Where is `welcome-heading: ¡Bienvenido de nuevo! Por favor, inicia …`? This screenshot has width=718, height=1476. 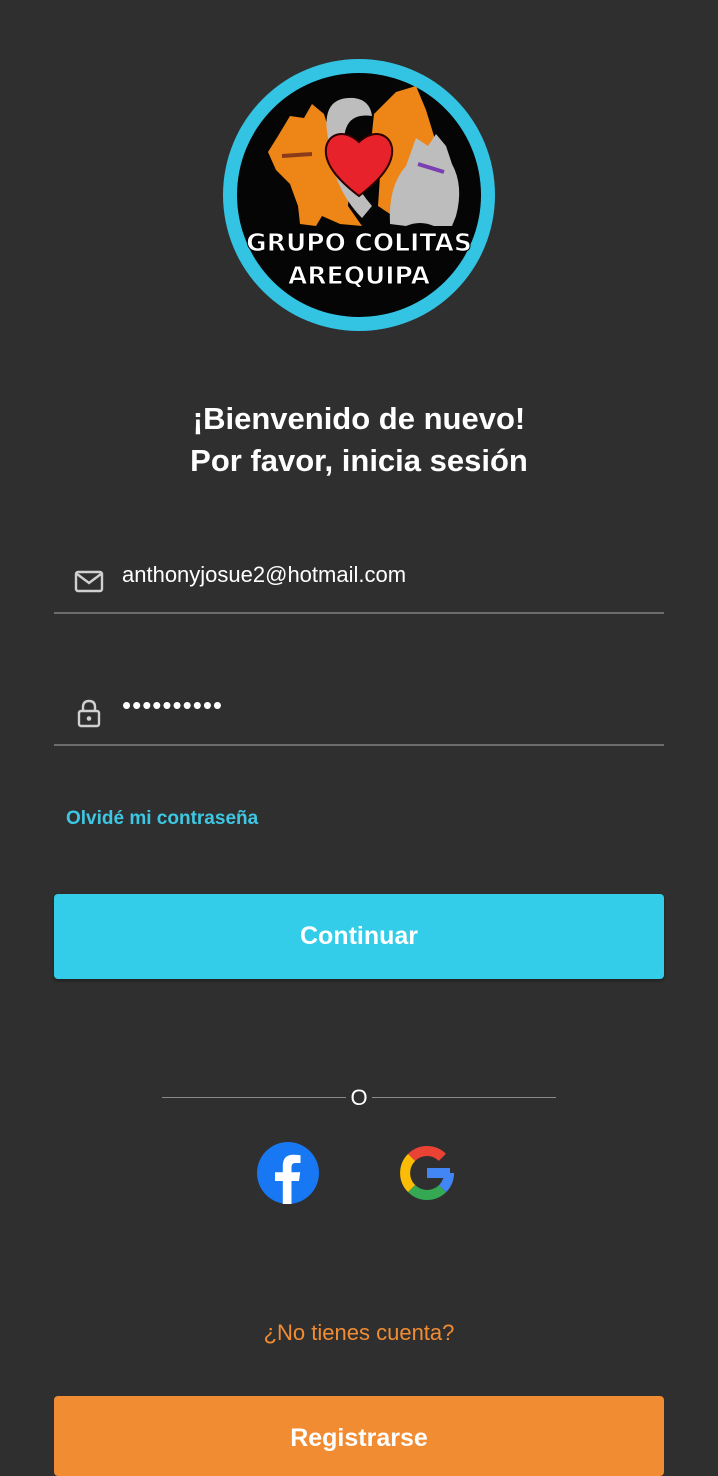
welcome-heading: ¡Bienvenido de nuevo! Por favor, inicia … is located at coordinates (359, 440).